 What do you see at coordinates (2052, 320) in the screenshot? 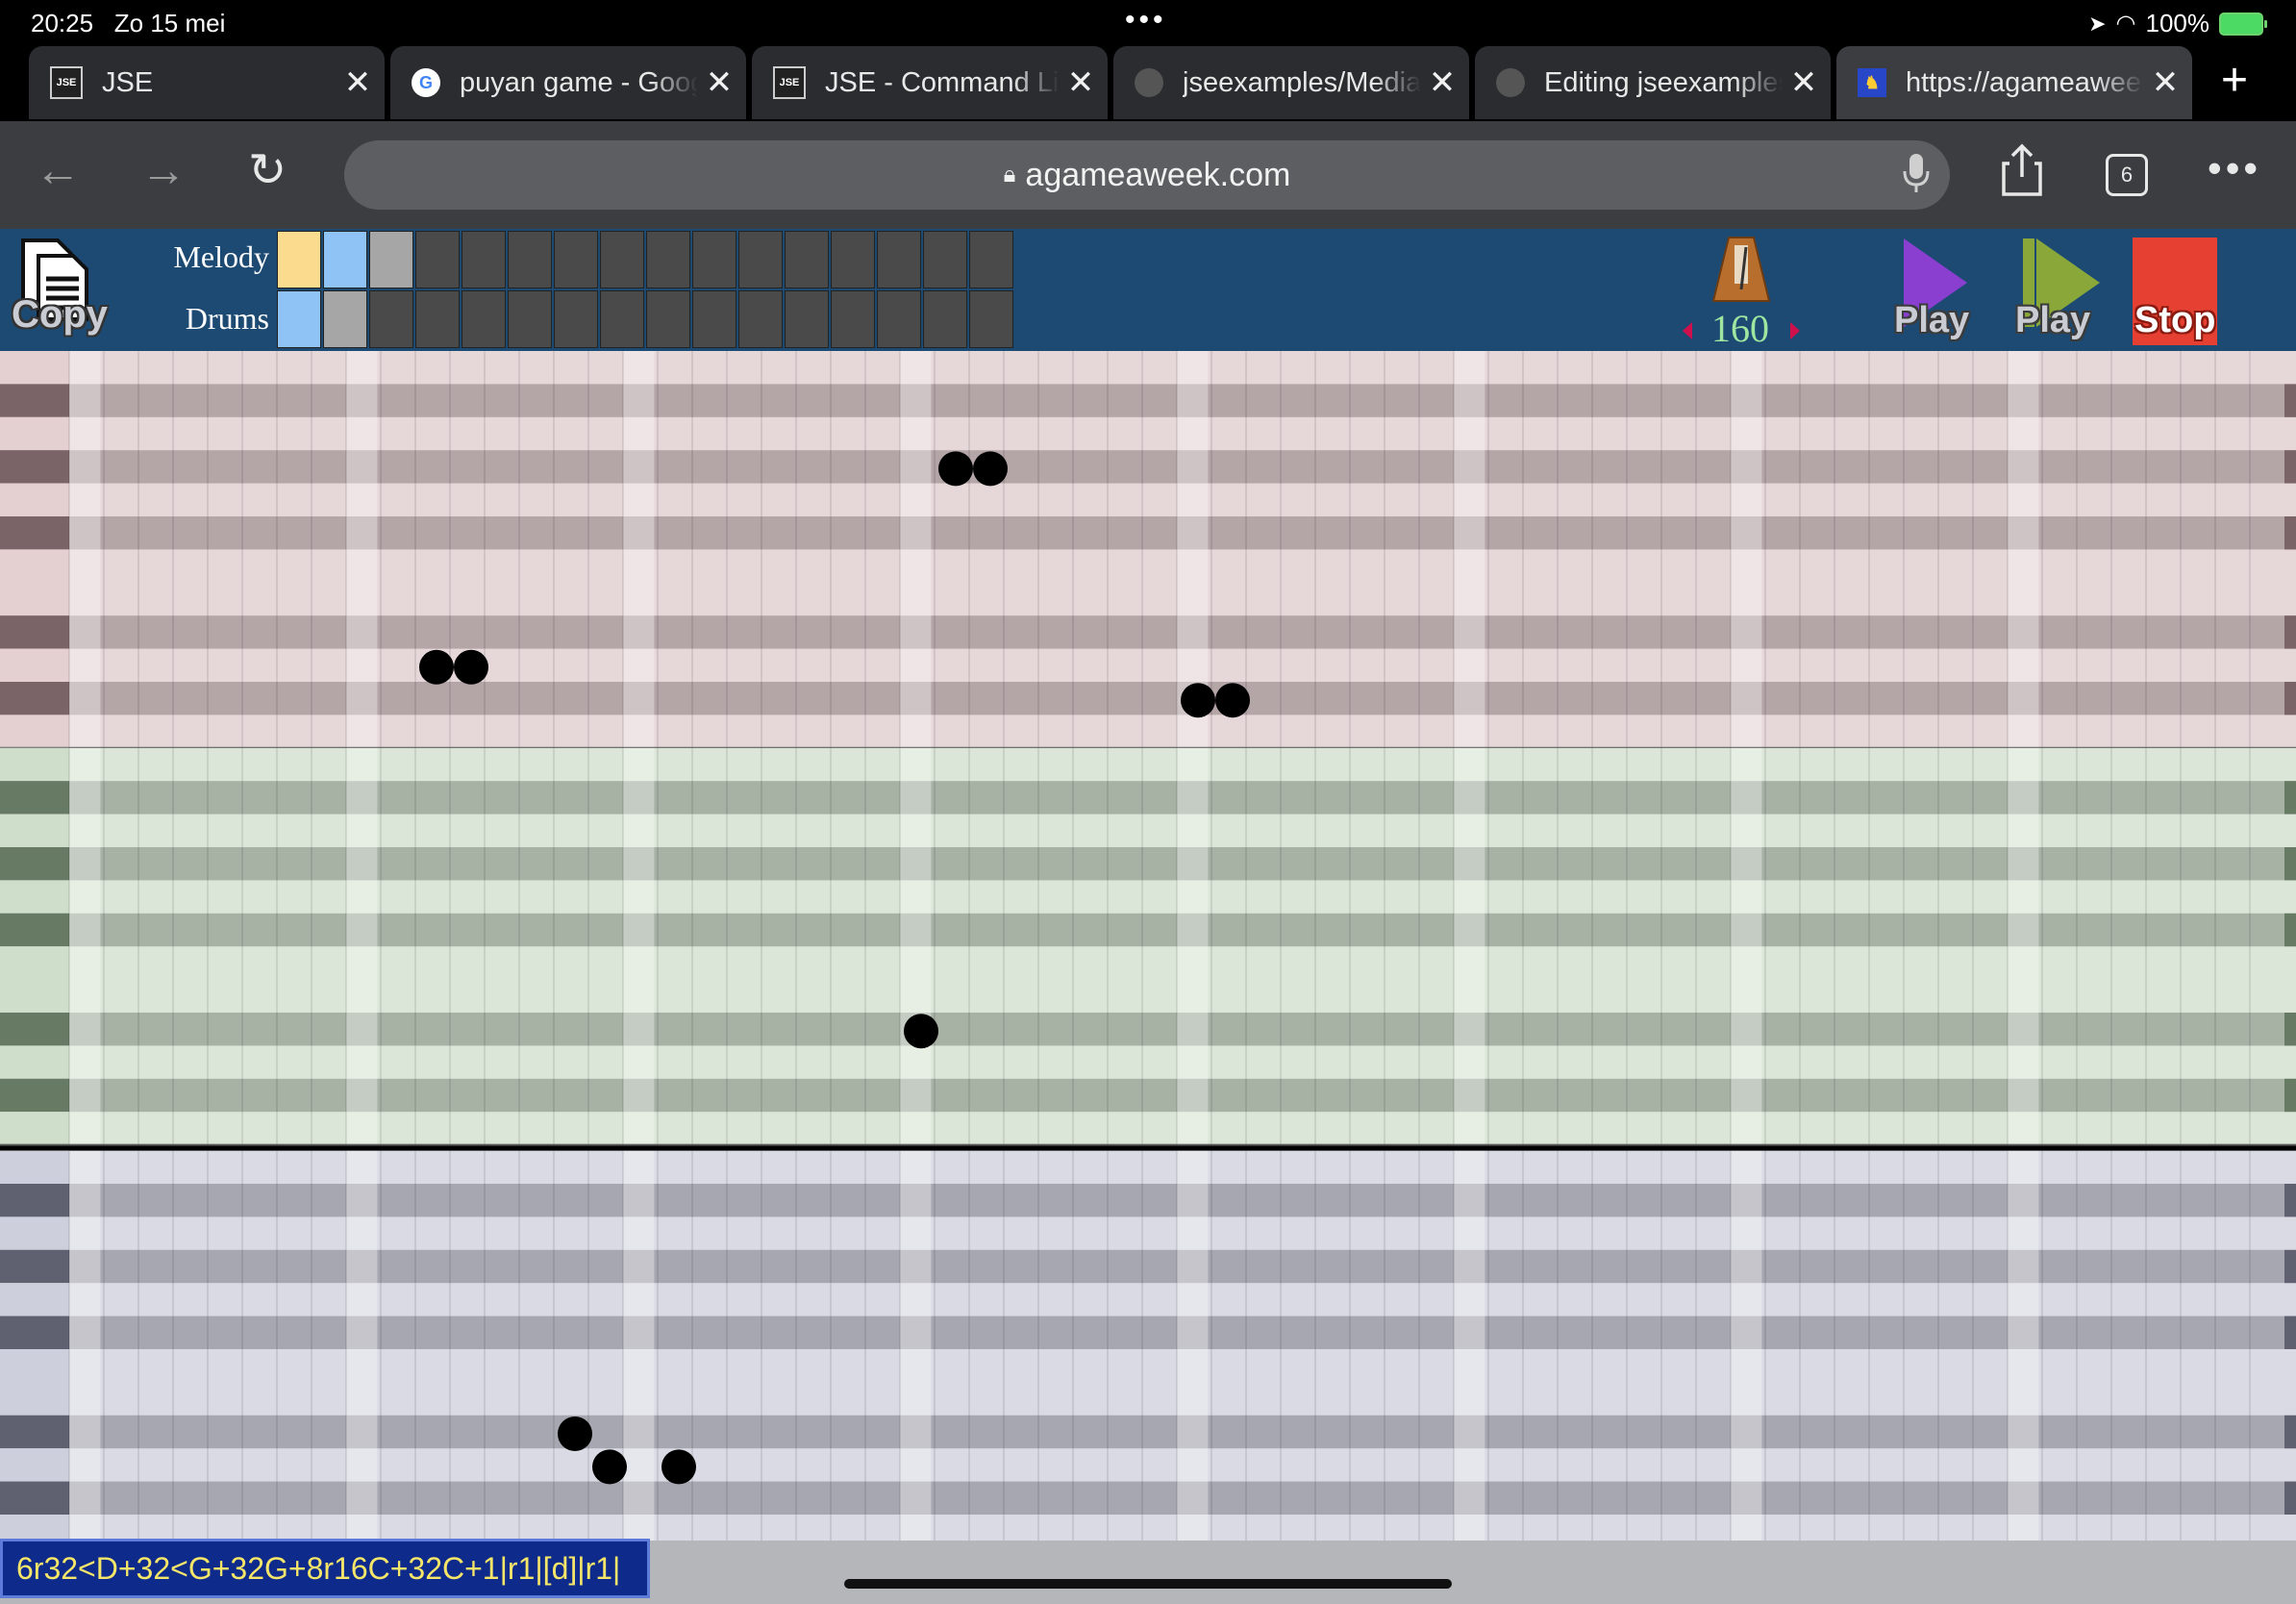
I see `play-from-start-button: Play` at bounding box center [2052, 320].